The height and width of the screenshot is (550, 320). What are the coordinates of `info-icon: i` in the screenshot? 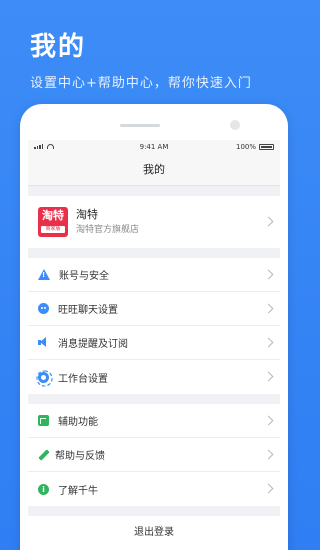 It's located at (43, 489).